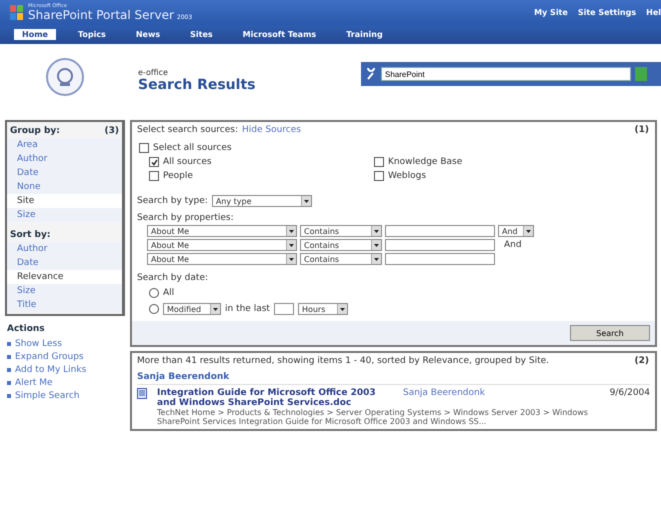 Image resolution: width=661 pixels, height=517 pixels. What do you see at coordinates (64, 215) in the screenshot?
I see `group-by-option: Size` at bounding box center [64, 215].